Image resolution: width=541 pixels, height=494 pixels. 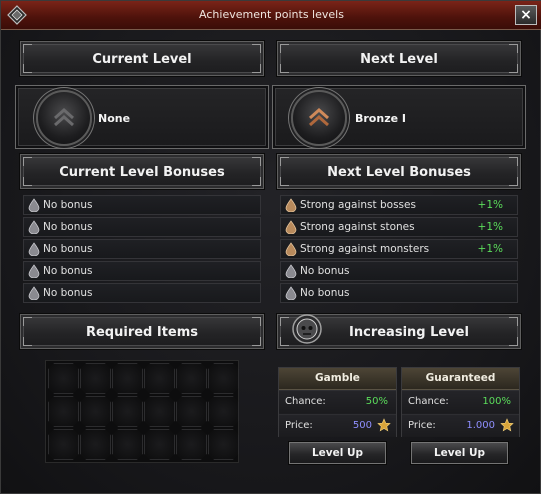 I want to click on next-level-header: Next Level, so click(x=399, y=58).